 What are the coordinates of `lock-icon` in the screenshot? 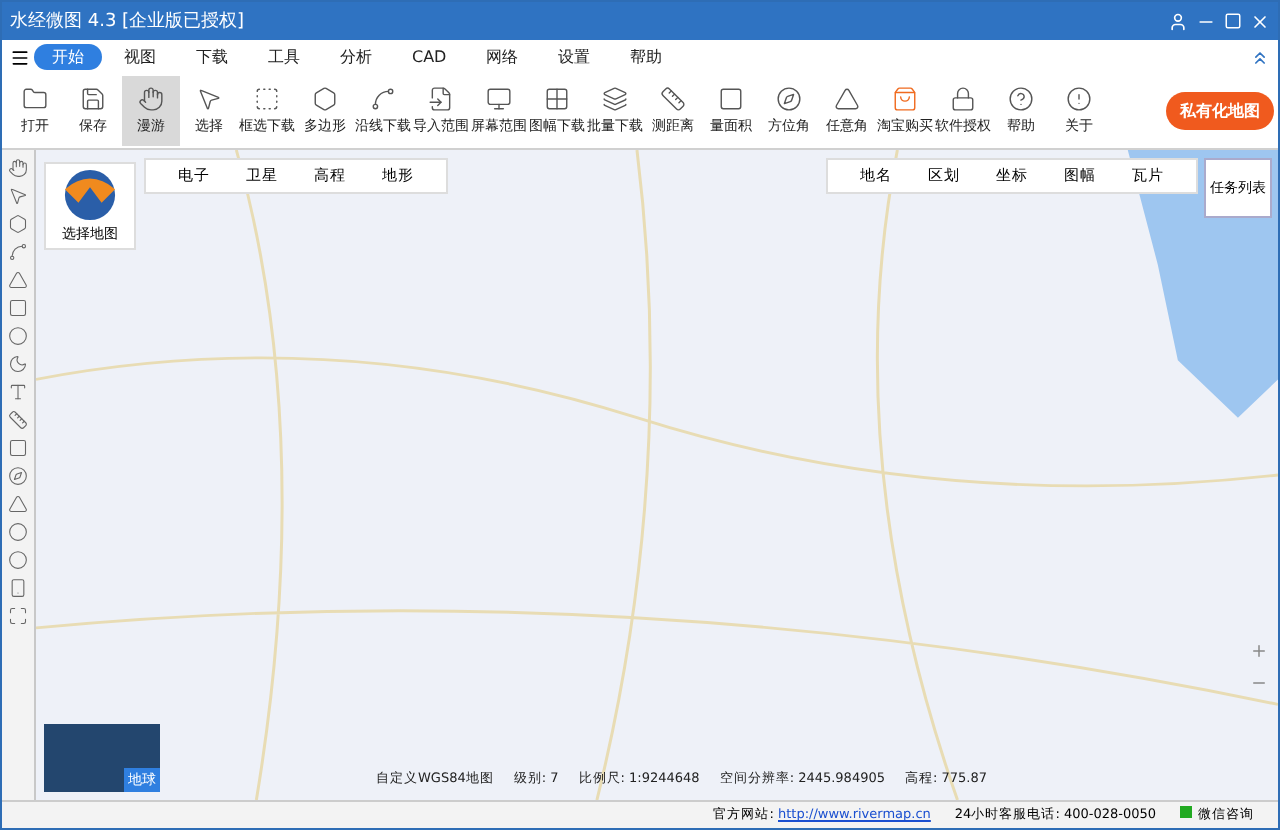 It's located at (963, 99).